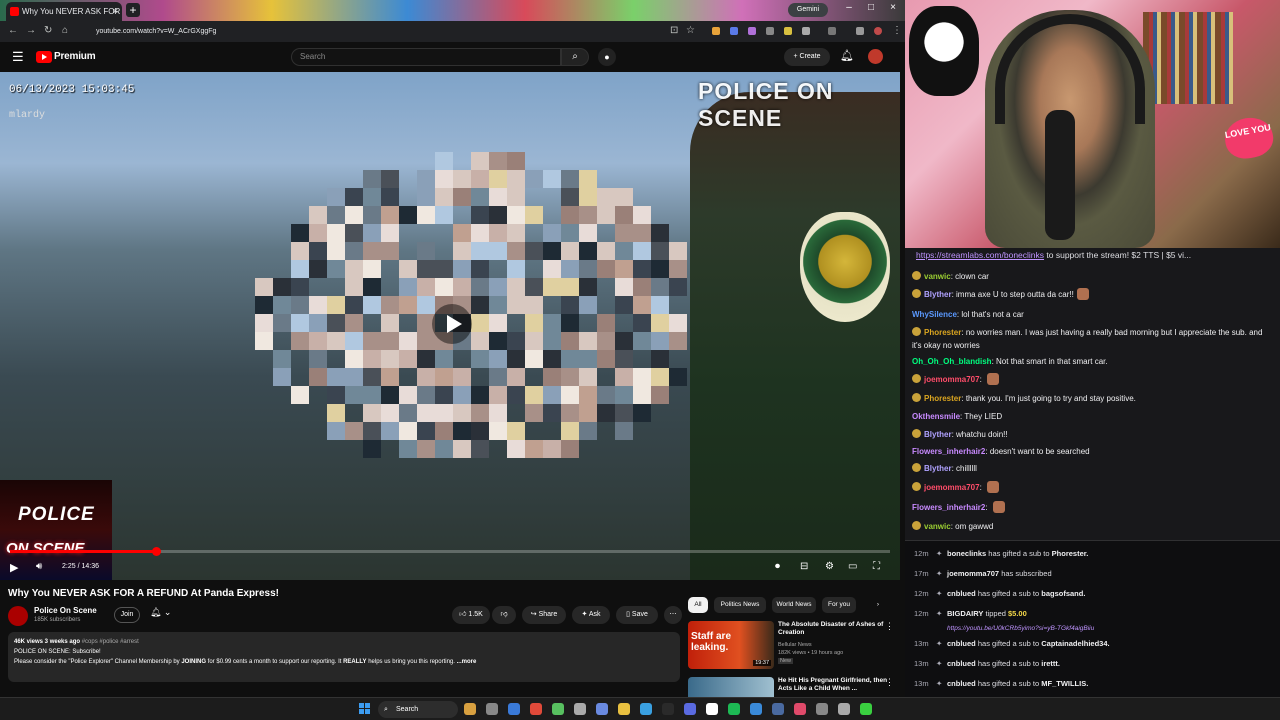 The image size is (1280, 720). What do you see at coordinates (591, 615) in the screenshot?
I see `ask-button: ✦ Ask` at bounding box center [591, 615].